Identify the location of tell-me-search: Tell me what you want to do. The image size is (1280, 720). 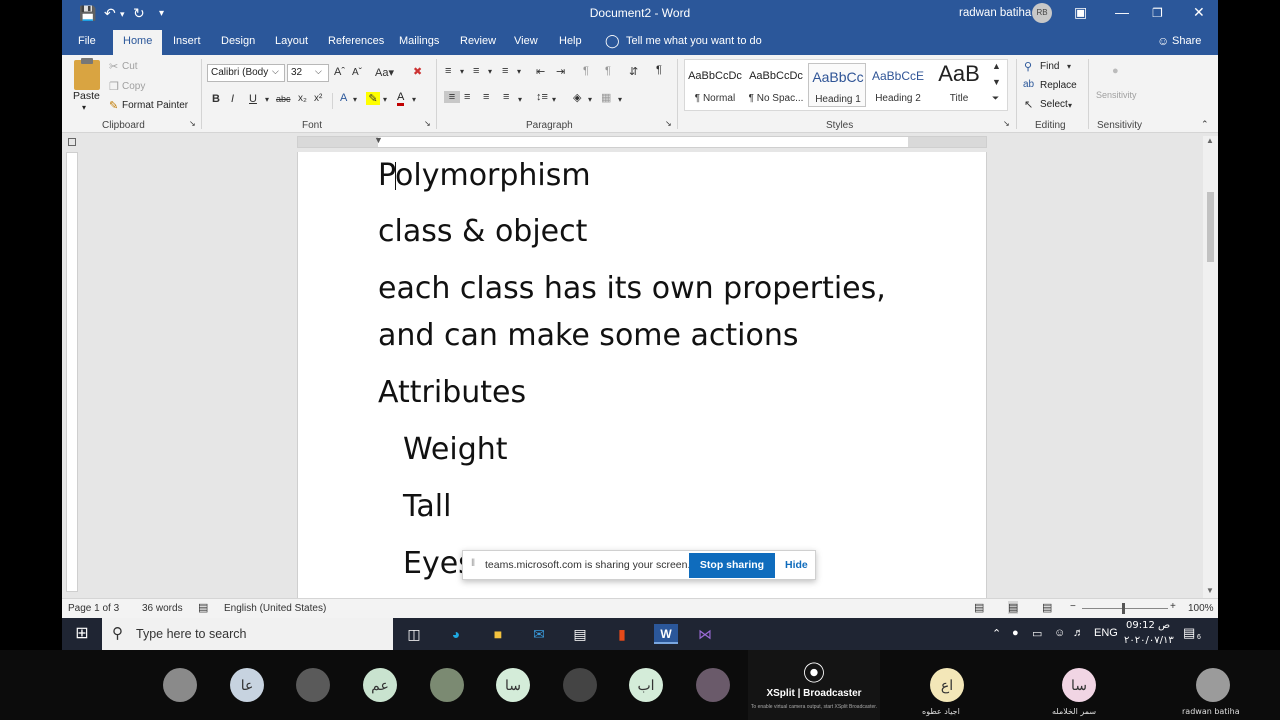
(694, 41).